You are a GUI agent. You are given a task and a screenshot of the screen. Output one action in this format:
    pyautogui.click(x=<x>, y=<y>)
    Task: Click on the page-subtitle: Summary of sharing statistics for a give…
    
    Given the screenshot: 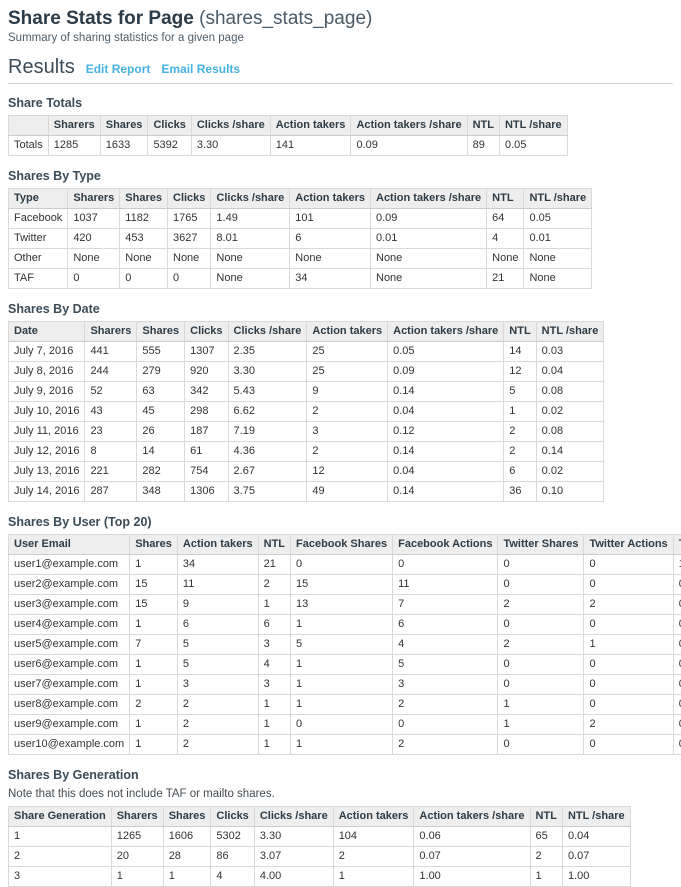 What is the action you would take?
    pyautogui.click(x=340, y=38)
    